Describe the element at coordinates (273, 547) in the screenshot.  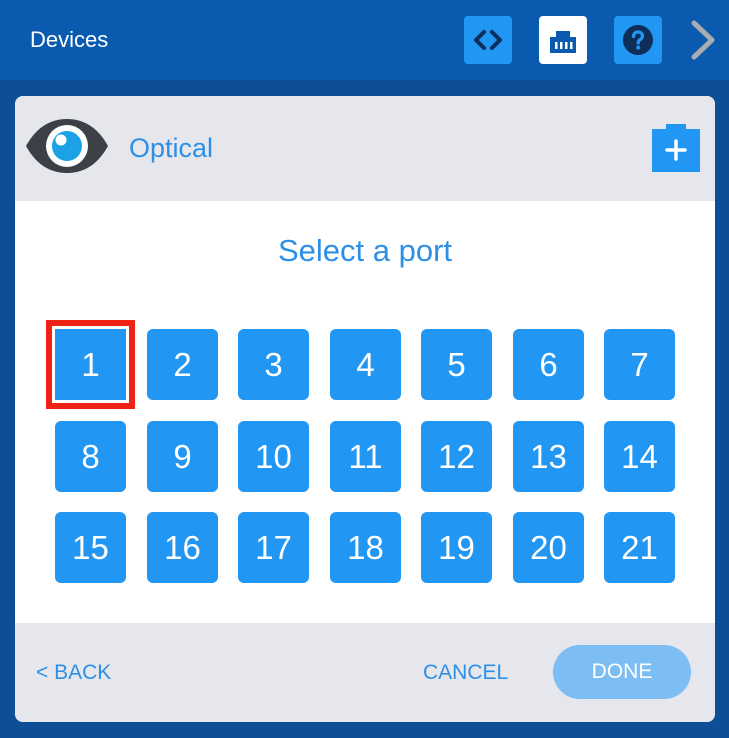
I see `port-button-17: 17` at that location.